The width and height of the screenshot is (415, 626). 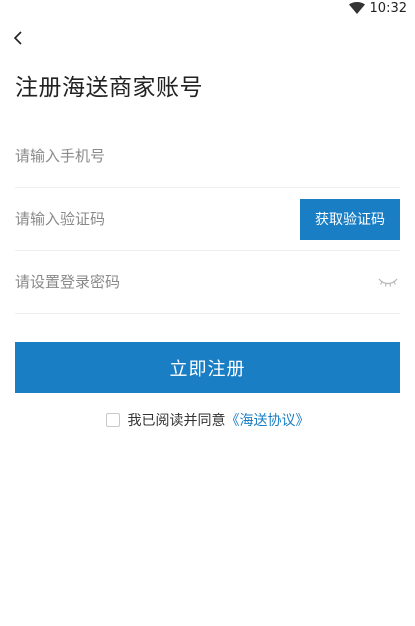 I want to click on password-field-row, so click(x=207, y=282).